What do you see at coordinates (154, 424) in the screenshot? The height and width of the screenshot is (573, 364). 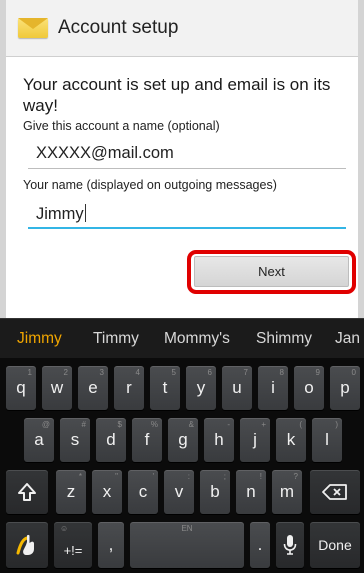 I see `key-hint: %` at bounding box center [154, 424].